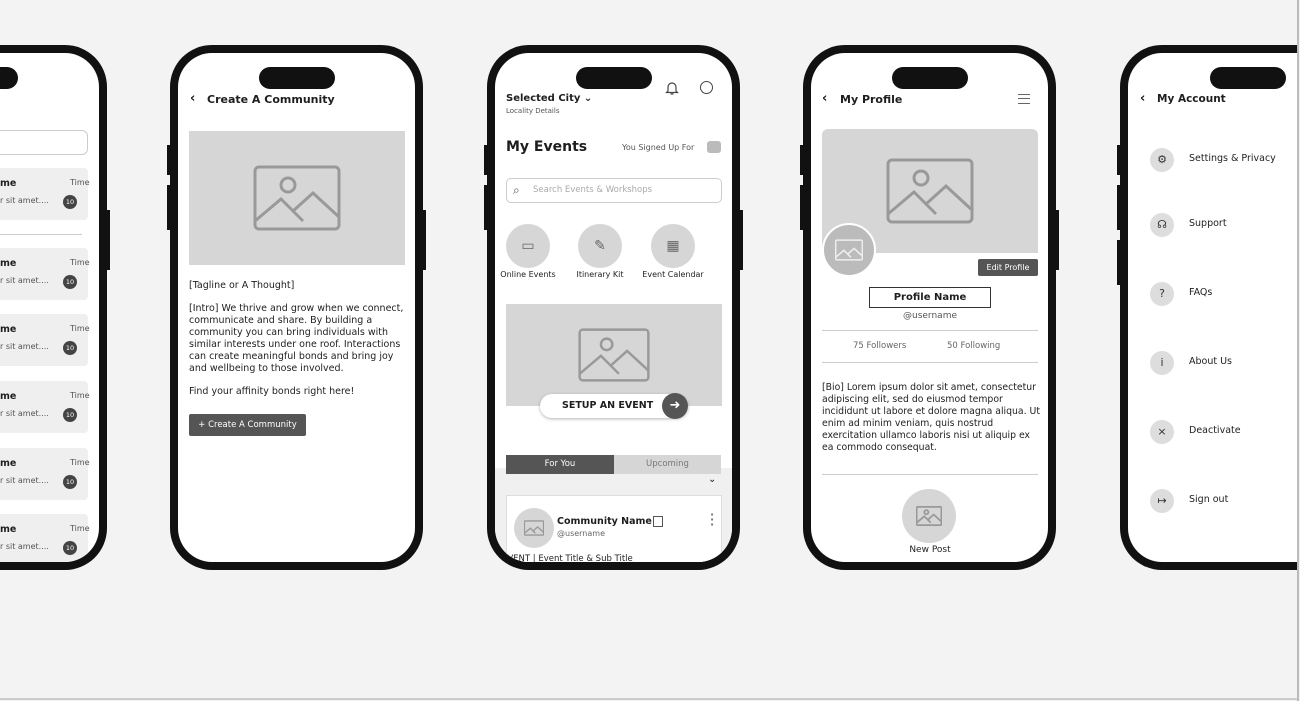  Describe the element at coordinates (516, 190) in the screenshot. I see `search-icon: ⌕` at that location.